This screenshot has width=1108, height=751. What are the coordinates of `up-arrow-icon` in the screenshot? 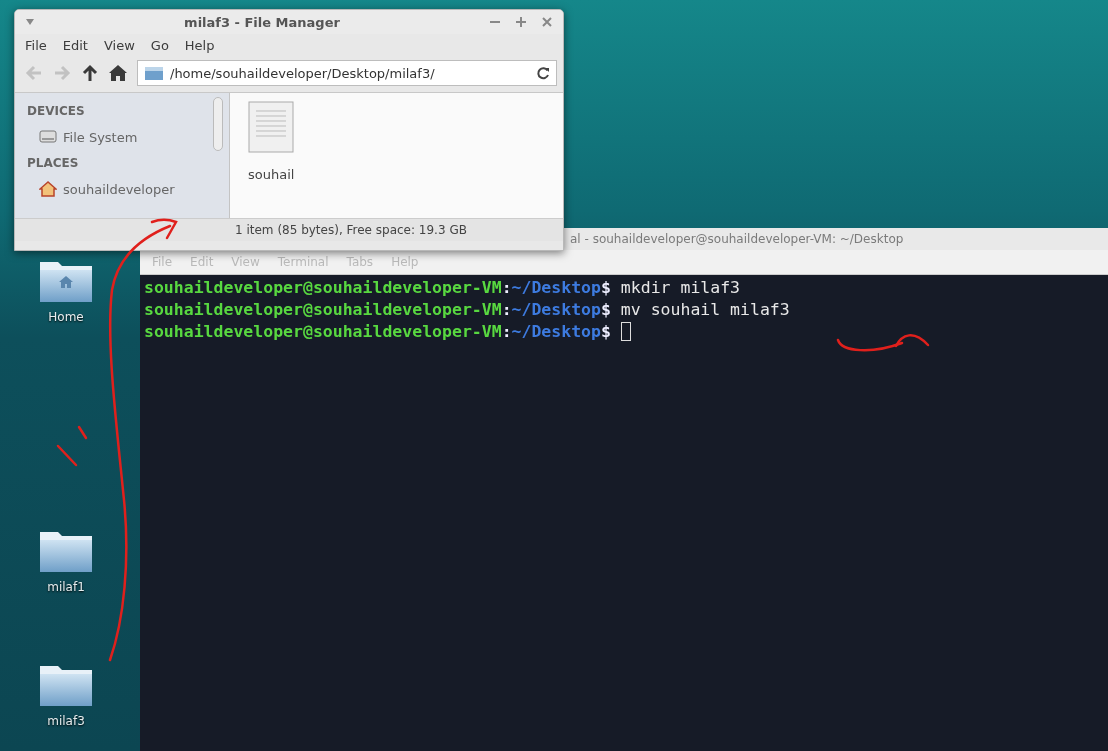 It's located at (90, 73).